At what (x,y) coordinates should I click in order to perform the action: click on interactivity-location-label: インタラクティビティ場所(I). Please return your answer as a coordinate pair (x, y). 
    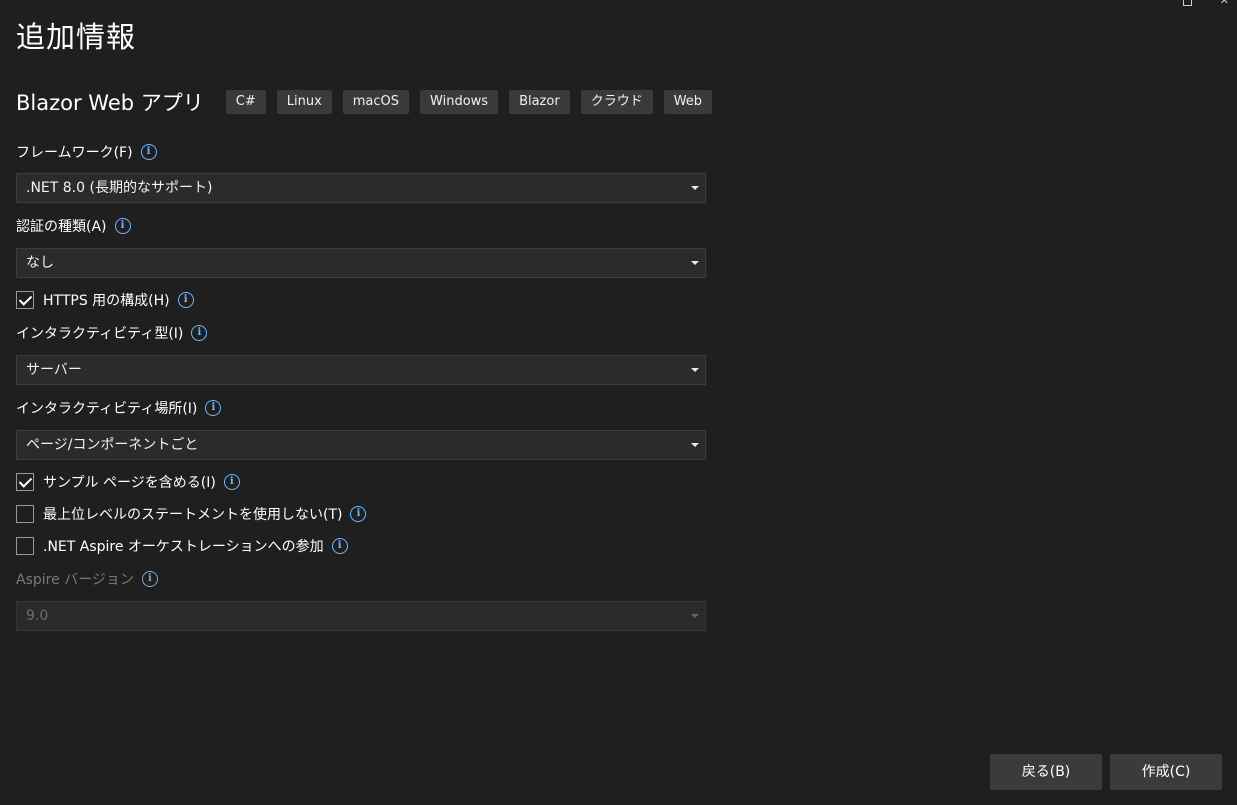
    Looking at the image, I should click on (107, 409).